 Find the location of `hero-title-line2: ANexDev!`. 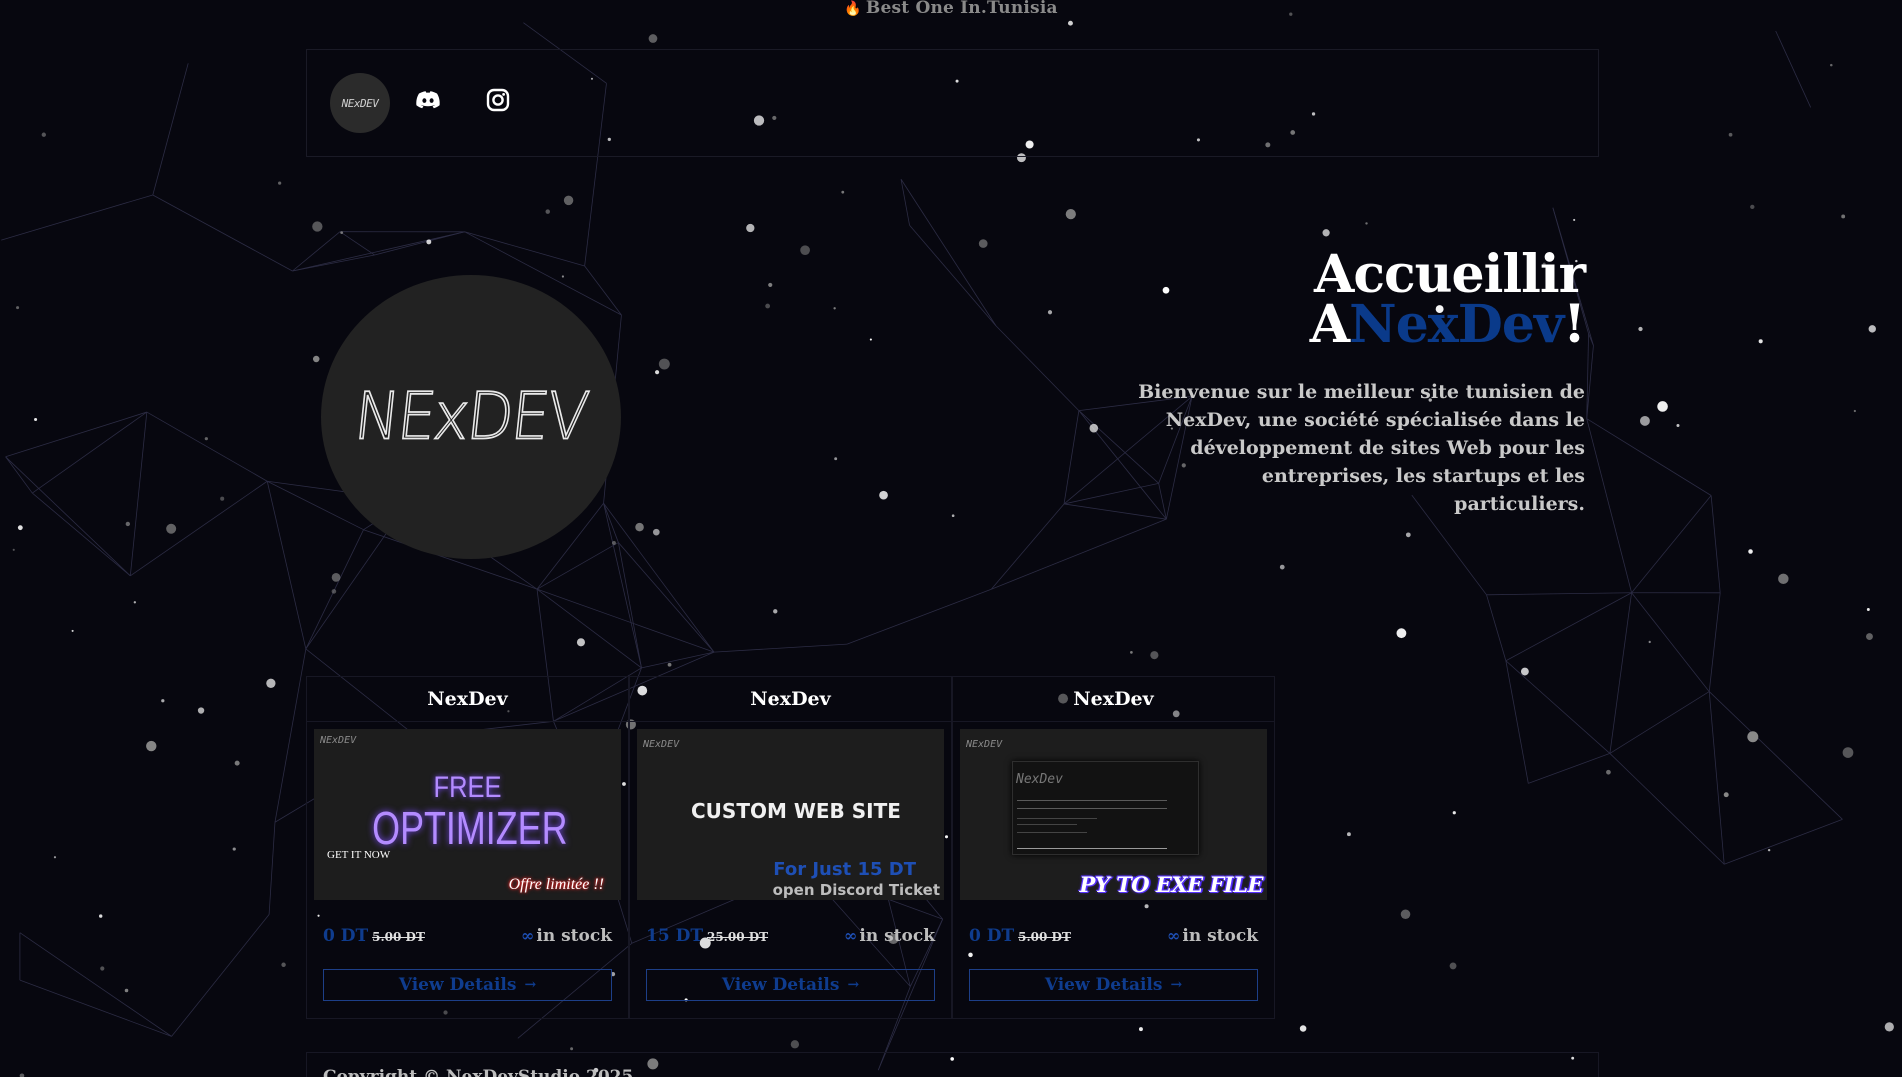

hero-title-line2: ANexDev! is located at coordinates (1305, 325).